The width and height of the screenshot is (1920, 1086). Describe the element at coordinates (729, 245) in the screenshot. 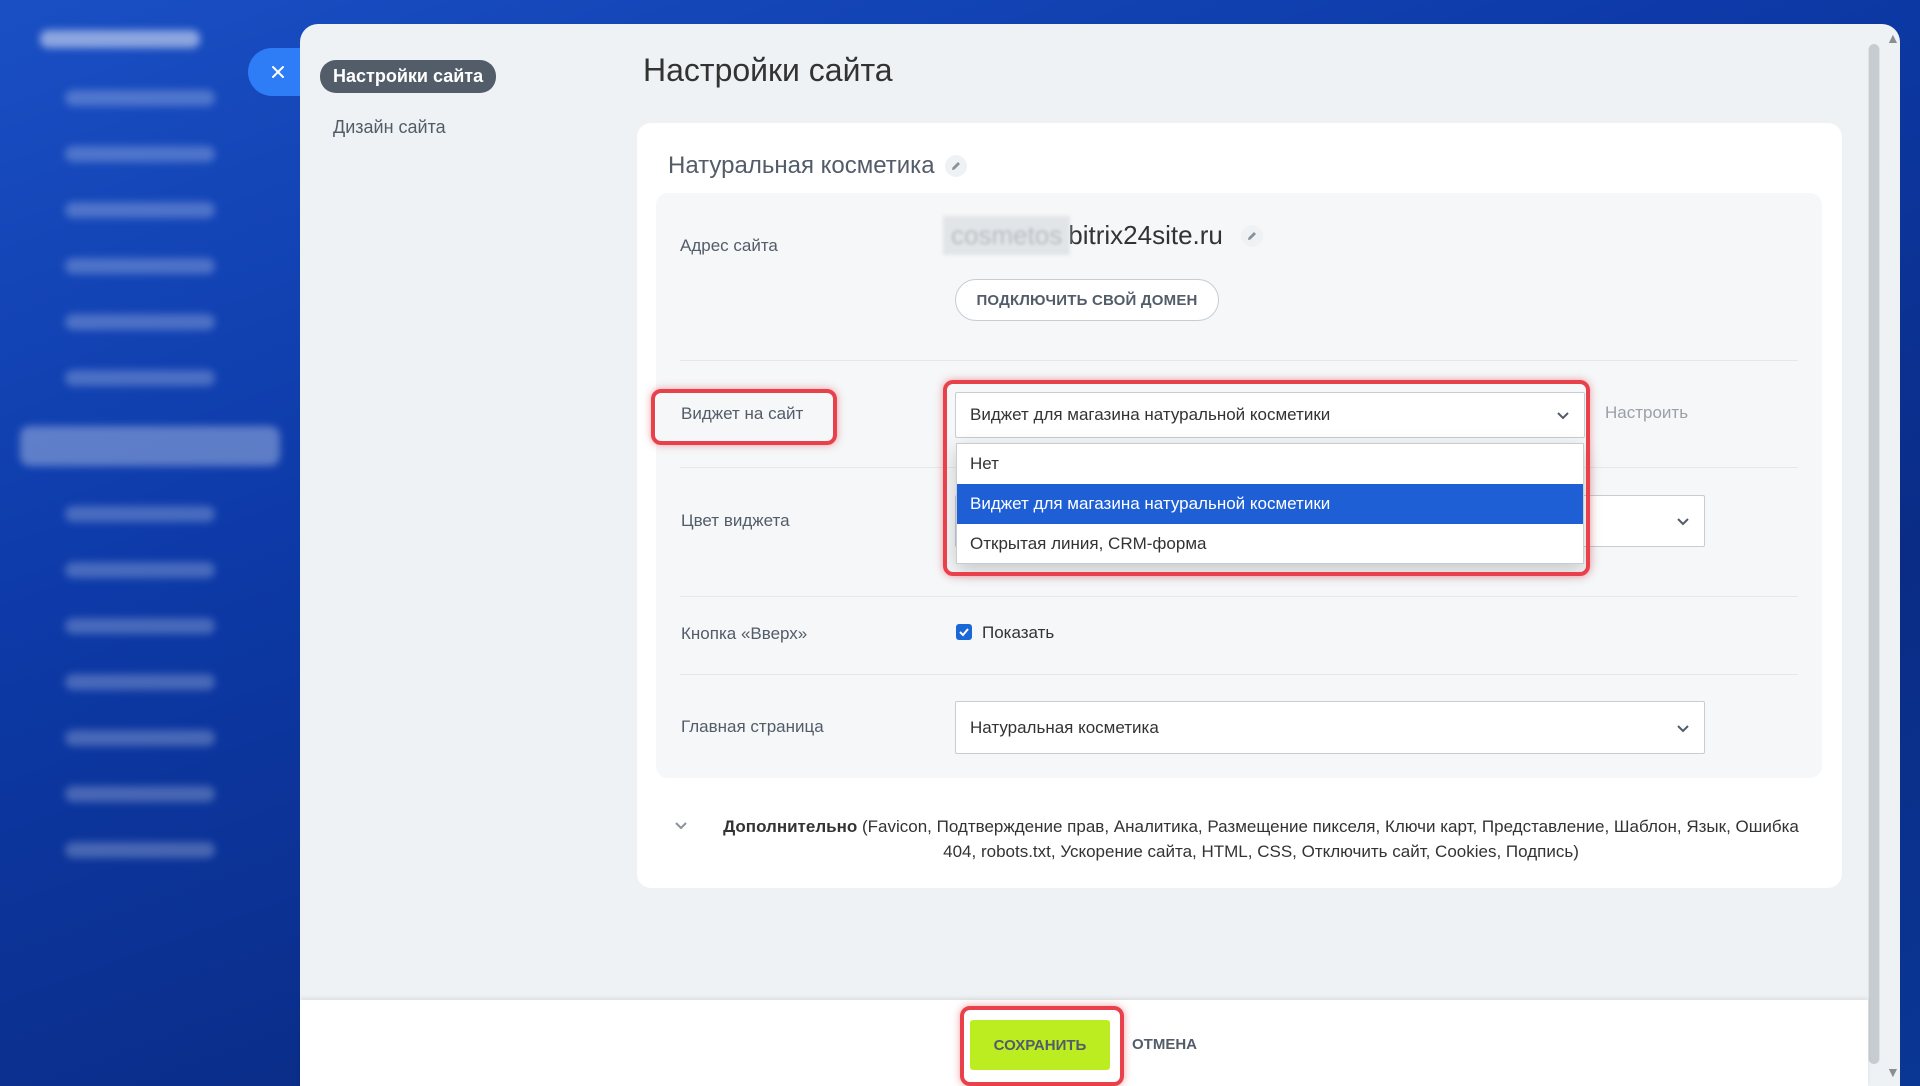

I see `address-label: Адрес сайта` at that location.